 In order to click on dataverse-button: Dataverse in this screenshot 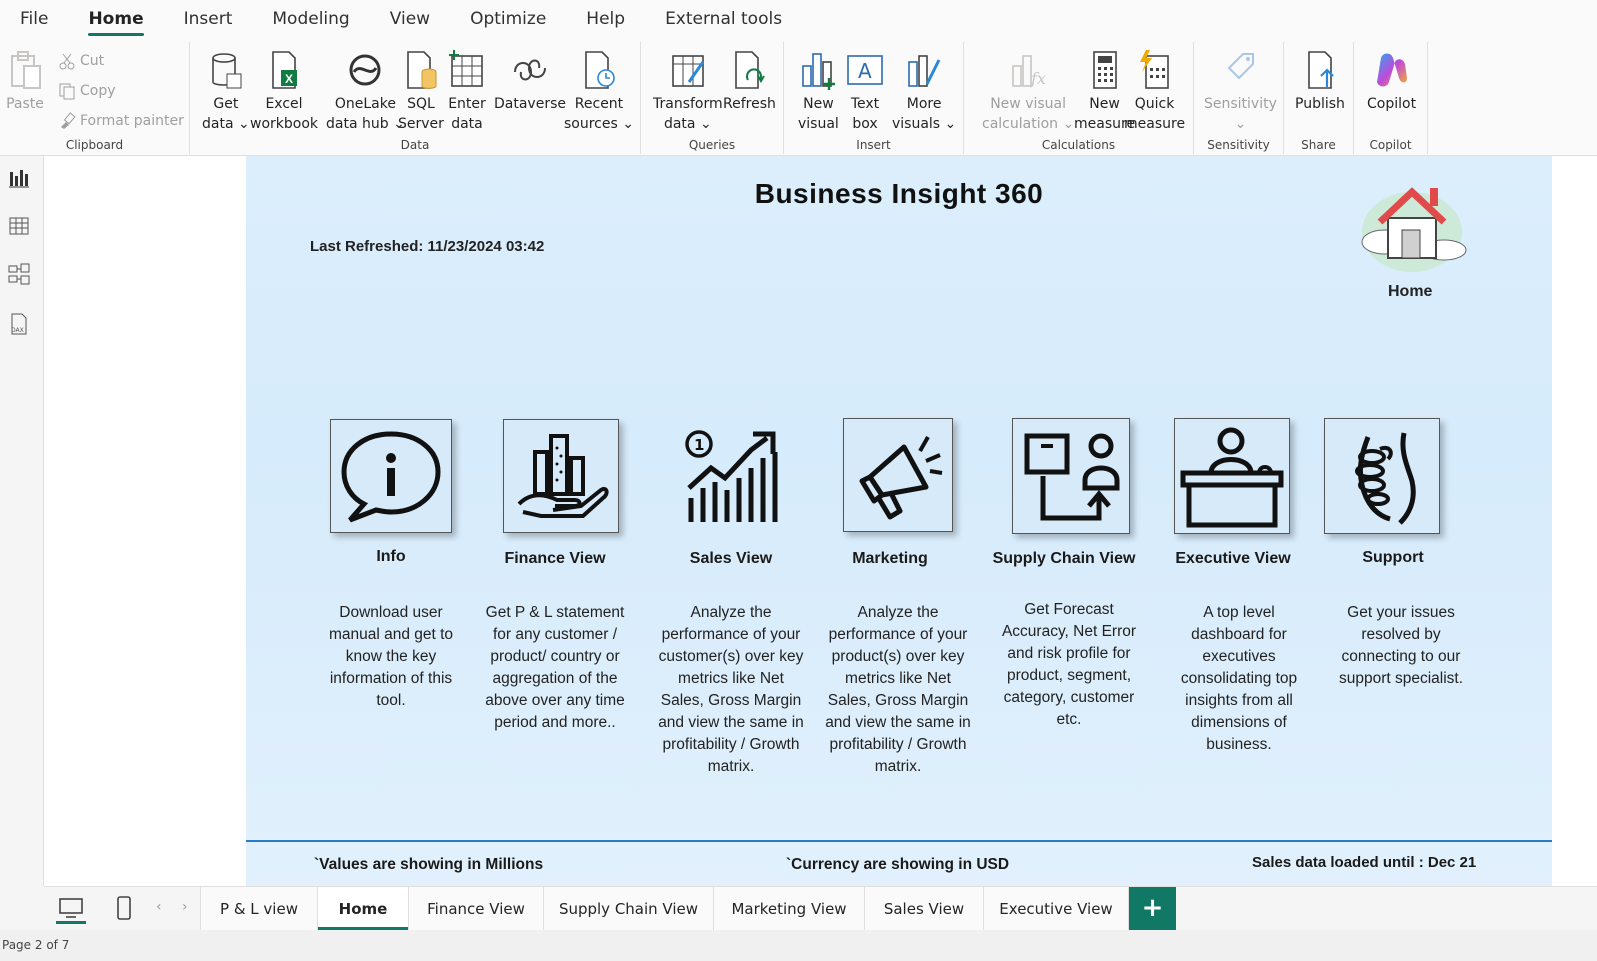, I will do `click(530, 81)`.